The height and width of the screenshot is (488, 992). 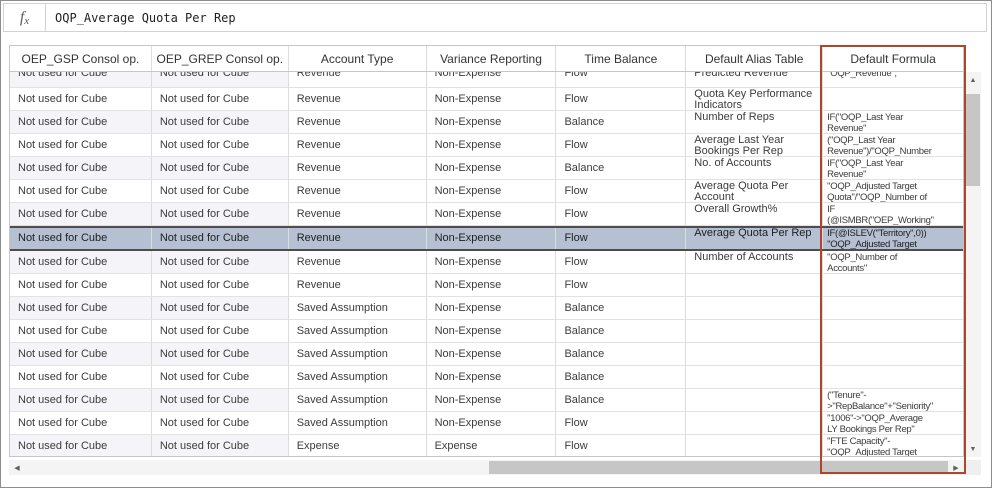 What do you see at coordinates (81, 58) in the screenshot?
I see `column-header-gsp-consol: OEP_GSP Consol op.` at bounding box center [81, 58].